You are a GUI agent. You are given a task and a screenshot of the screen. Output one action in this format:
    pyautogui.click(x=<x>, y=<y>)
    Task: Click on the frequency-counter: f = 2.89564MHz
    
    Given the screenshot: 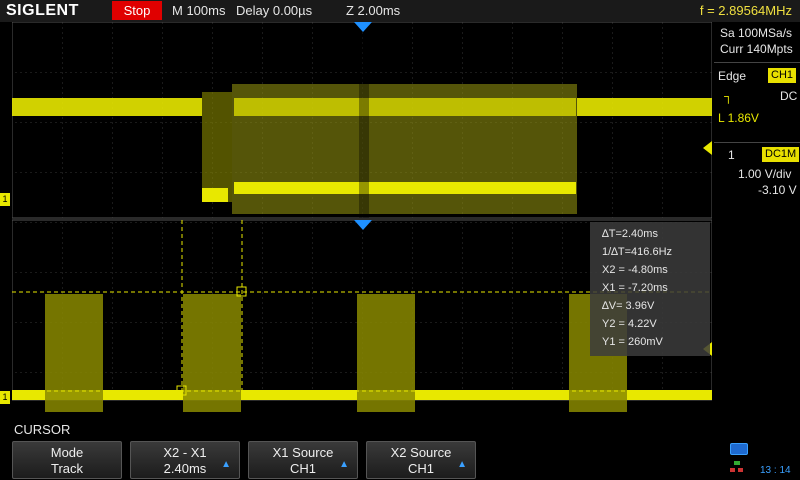 What is the action you would take?
    pyautogui.click(x=745, y=10)
    